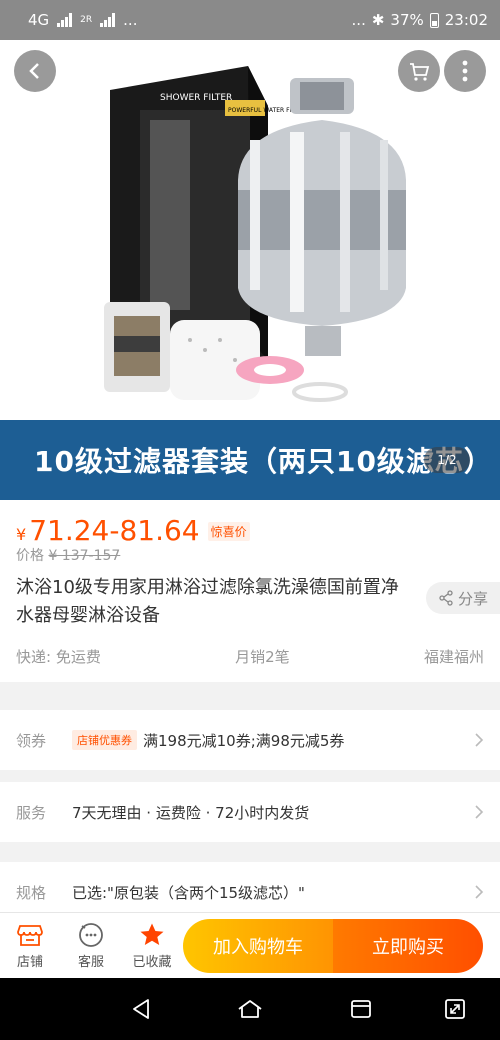 Image resolution: width=500 pixels, height=1040 pixels. What do you see at coordinates (207, 601) in the screenshot?
I see `product-title: 沐浴10级专用家用淋浴过滤除氯洗澡德国前置净水器母婴淋浴设备` at bounding box center [207, 601].